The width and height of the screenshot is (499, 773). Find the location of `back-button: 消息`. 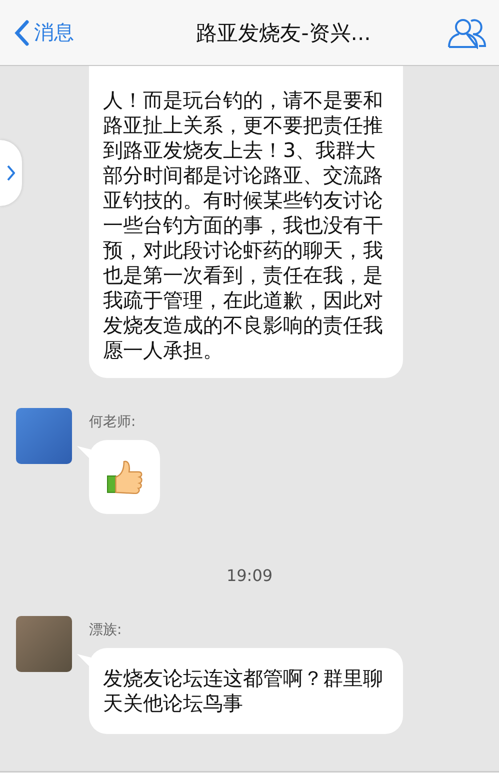

back-button: 消息 is located at coordinates (74, 32).